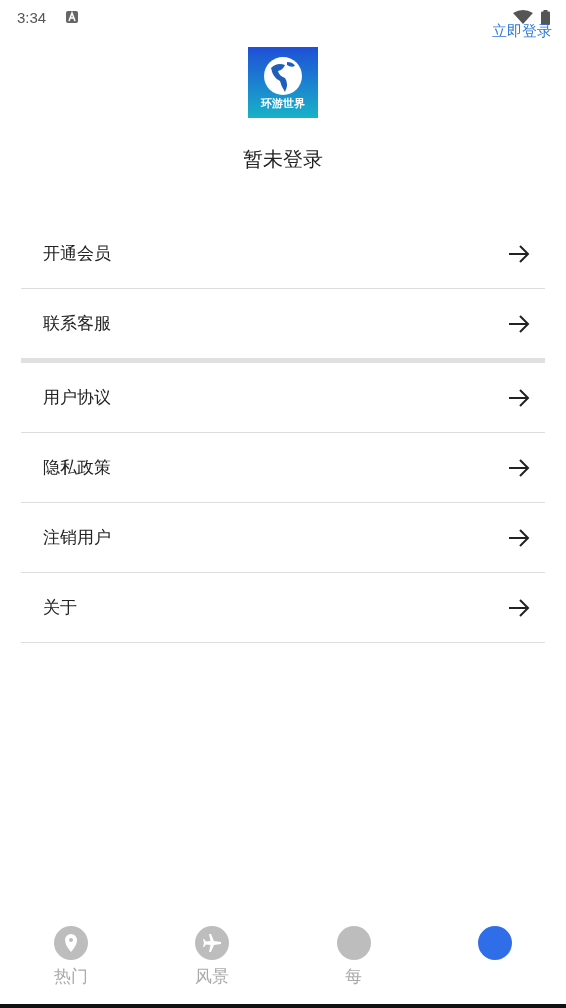 The width and height of the screenshot is (566, 1008). What do you see at coordinates (283, 254) in the screenshot?
I see `menu-item: 开通会员` at bounding box center [283, 254].